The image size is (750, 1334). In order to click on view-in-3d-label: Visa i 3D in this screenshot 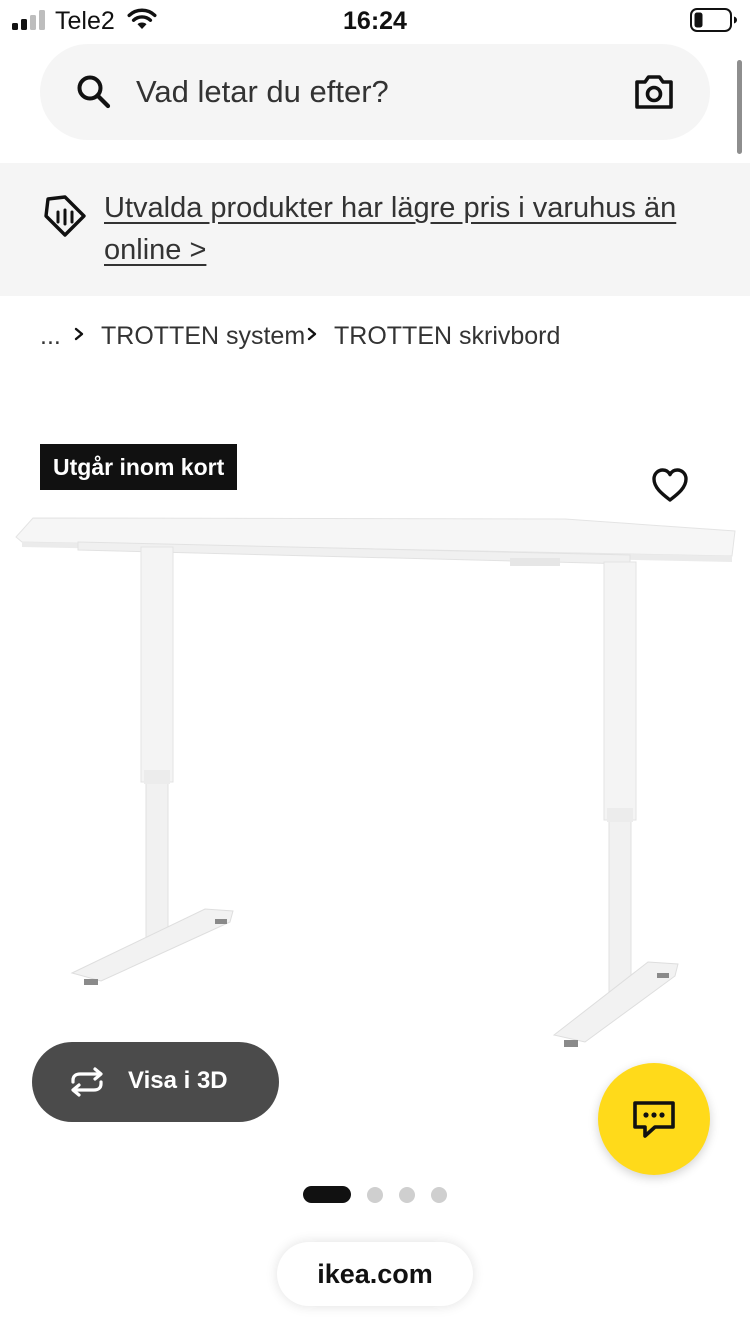, I will do `click(178, 1080)`.